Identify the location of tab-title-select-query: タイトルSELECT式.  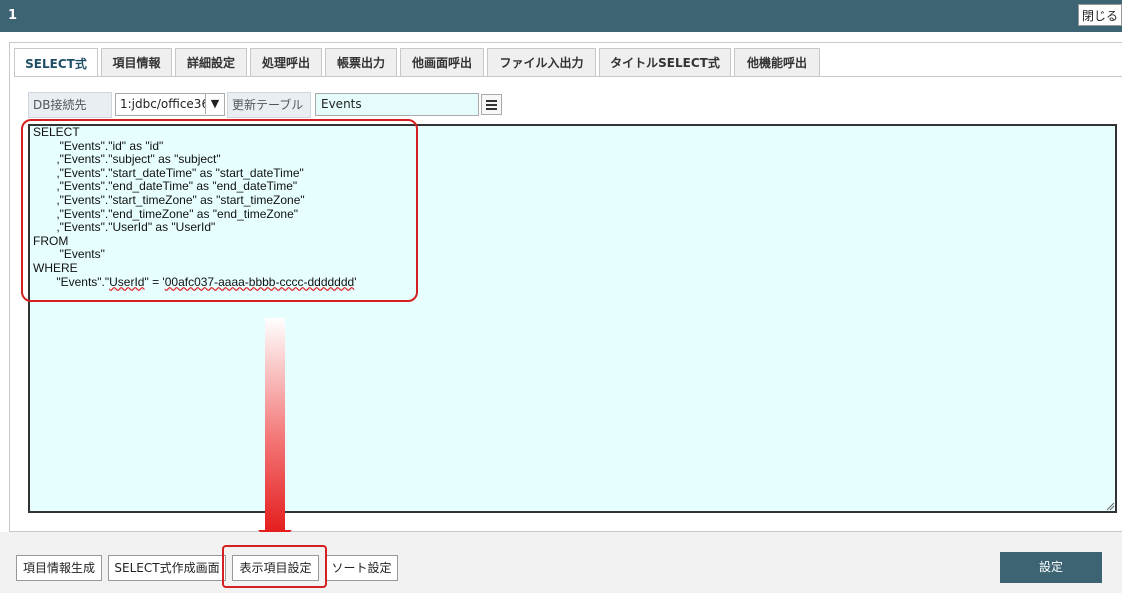
(665, 62).